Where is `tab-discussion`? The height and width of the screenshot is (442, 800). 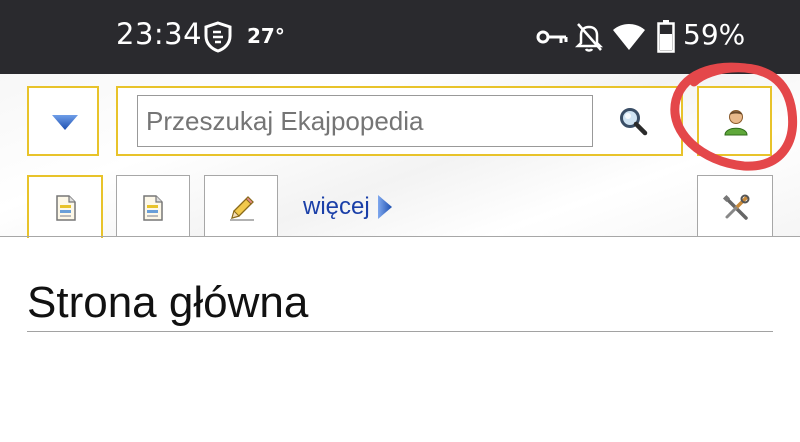
tab-discussion is located at coordinates (153, 206).